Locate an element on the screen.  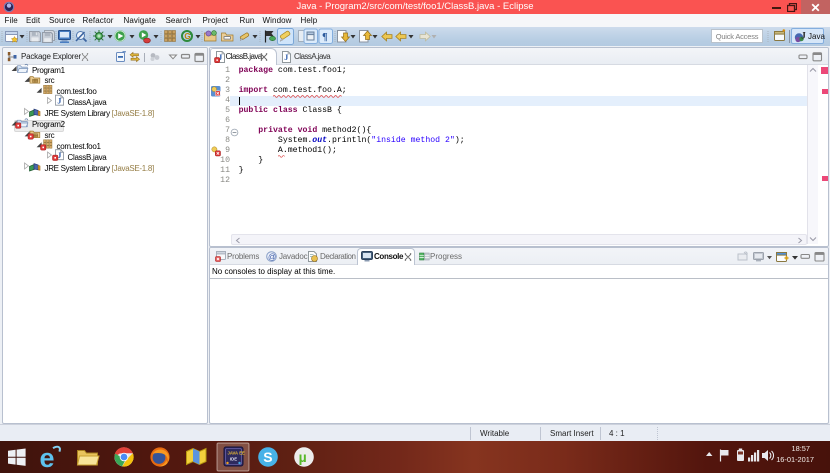
svg-text: µ is located at coordinates (303, 457).